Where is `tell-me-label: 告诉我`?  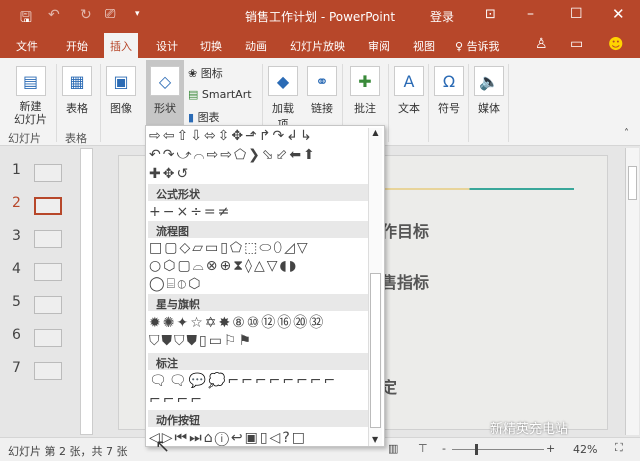 tell-me-label: 告诉我 is located at coordinates (483, 46).